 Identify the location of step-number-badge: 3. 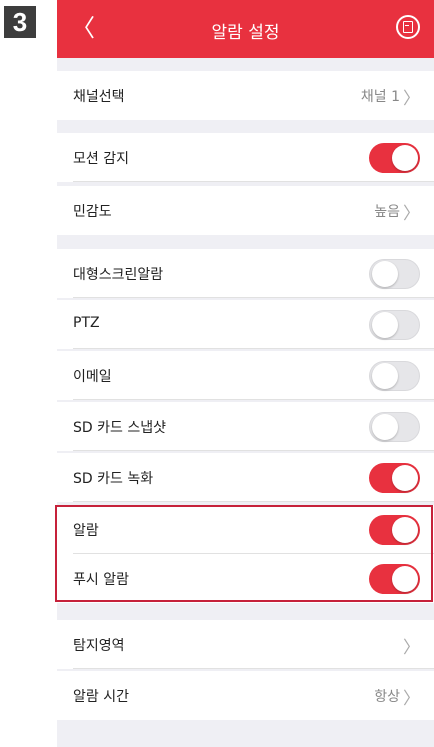
(20, 22).